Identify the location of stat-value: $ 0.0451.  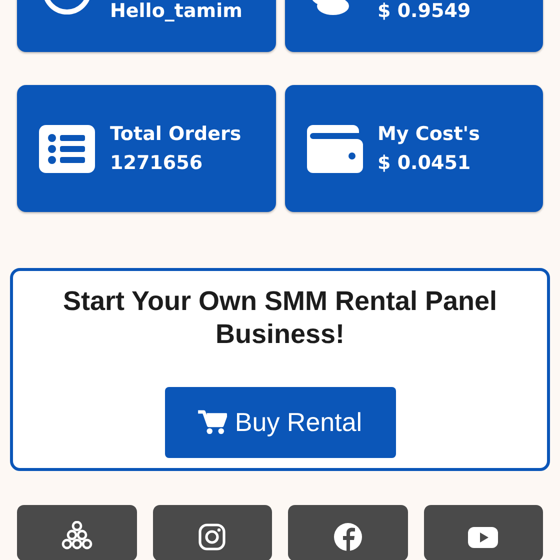
(425, 163).